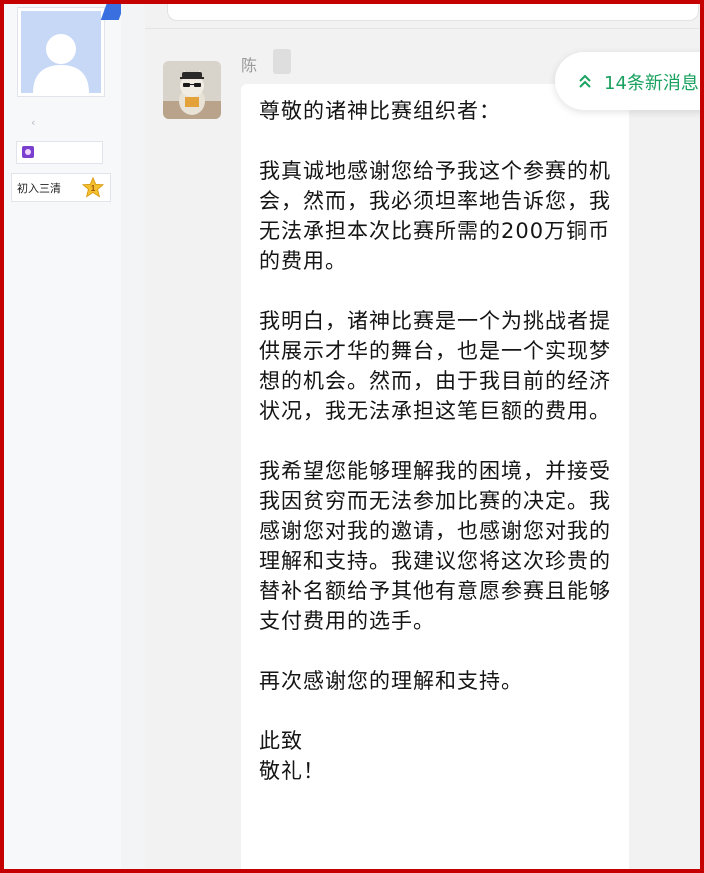 This screenshot has width=704, height=873. Describe the element at coordinates (292, 771) in the screenshot. I see `message-signoff: 敬礼！` at that location.